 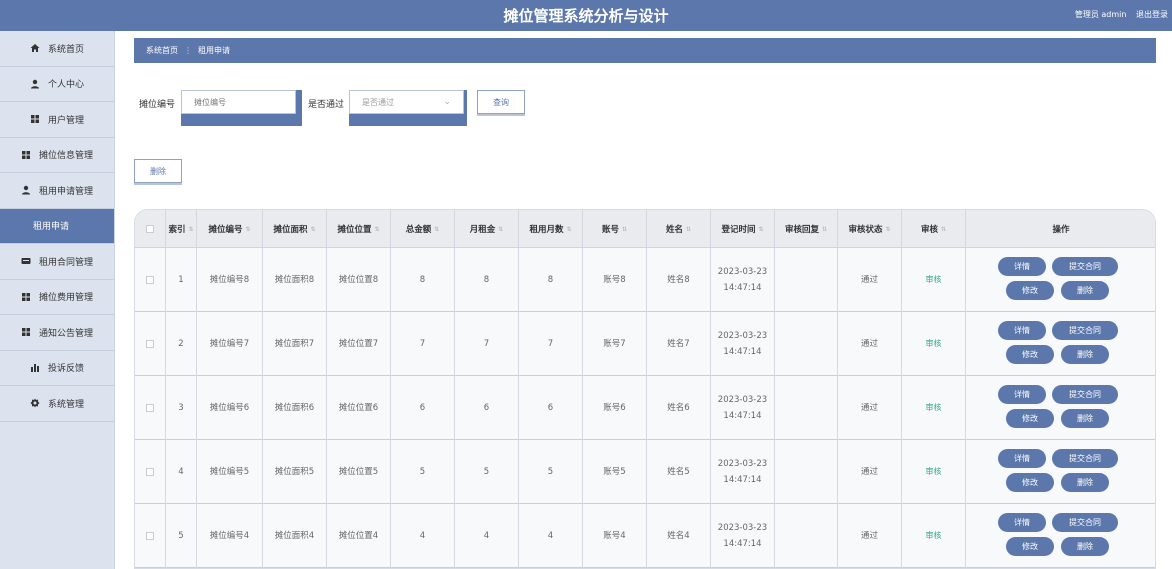 I want to click on query-button: 查询, so click(x=501, y=102).